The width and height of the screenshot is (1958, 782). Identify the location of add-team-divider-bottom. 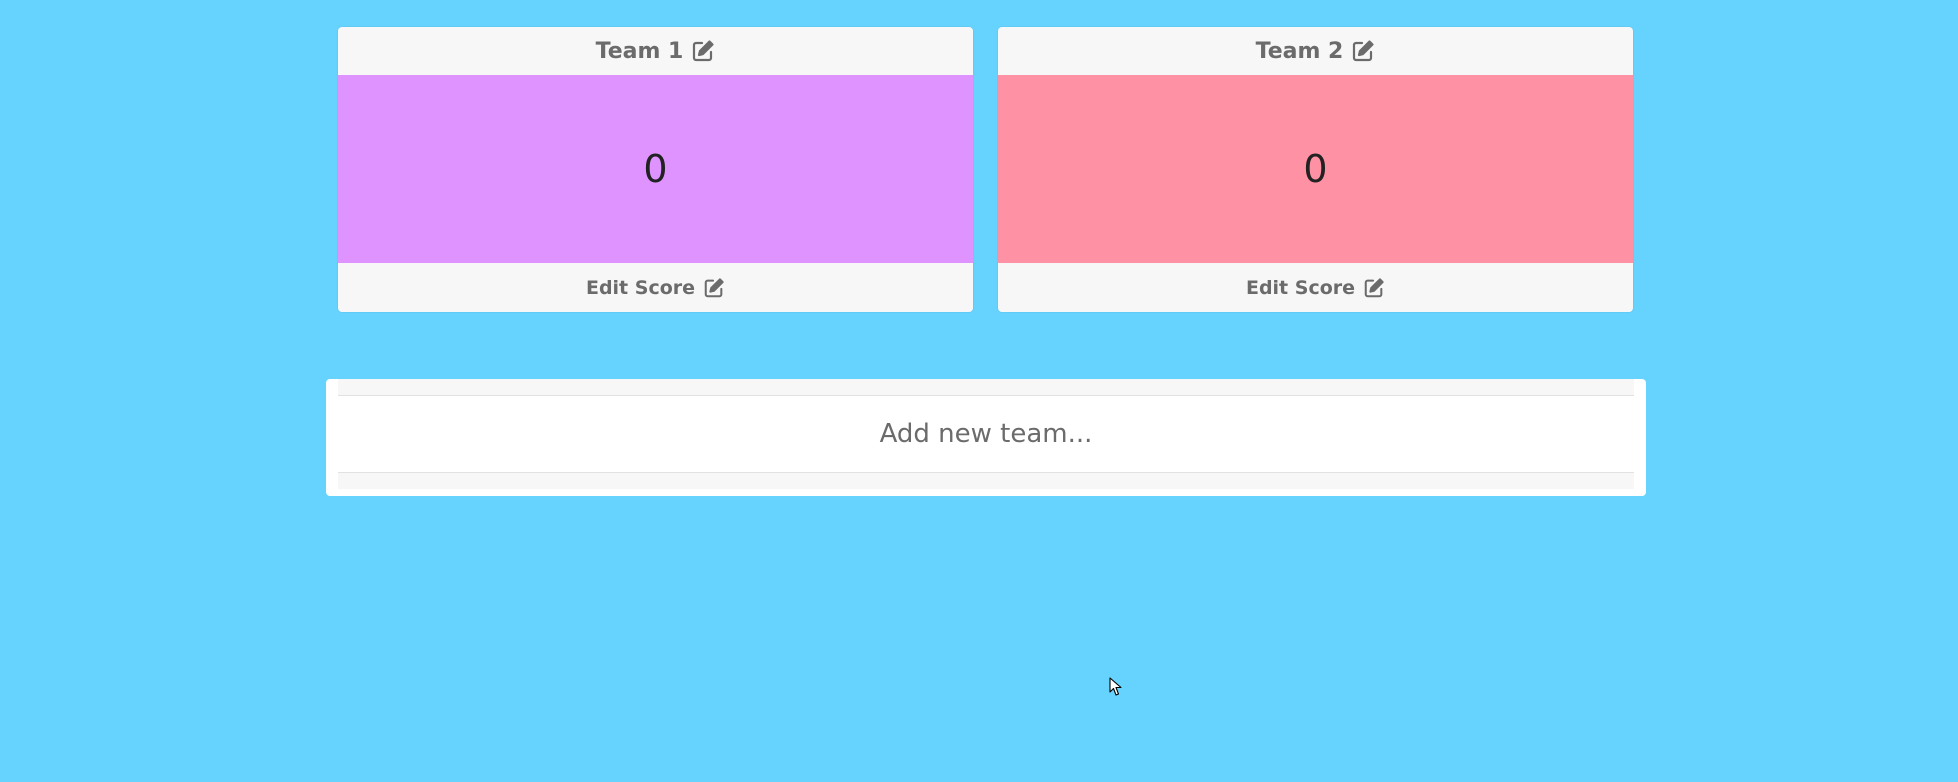
(986, 480).